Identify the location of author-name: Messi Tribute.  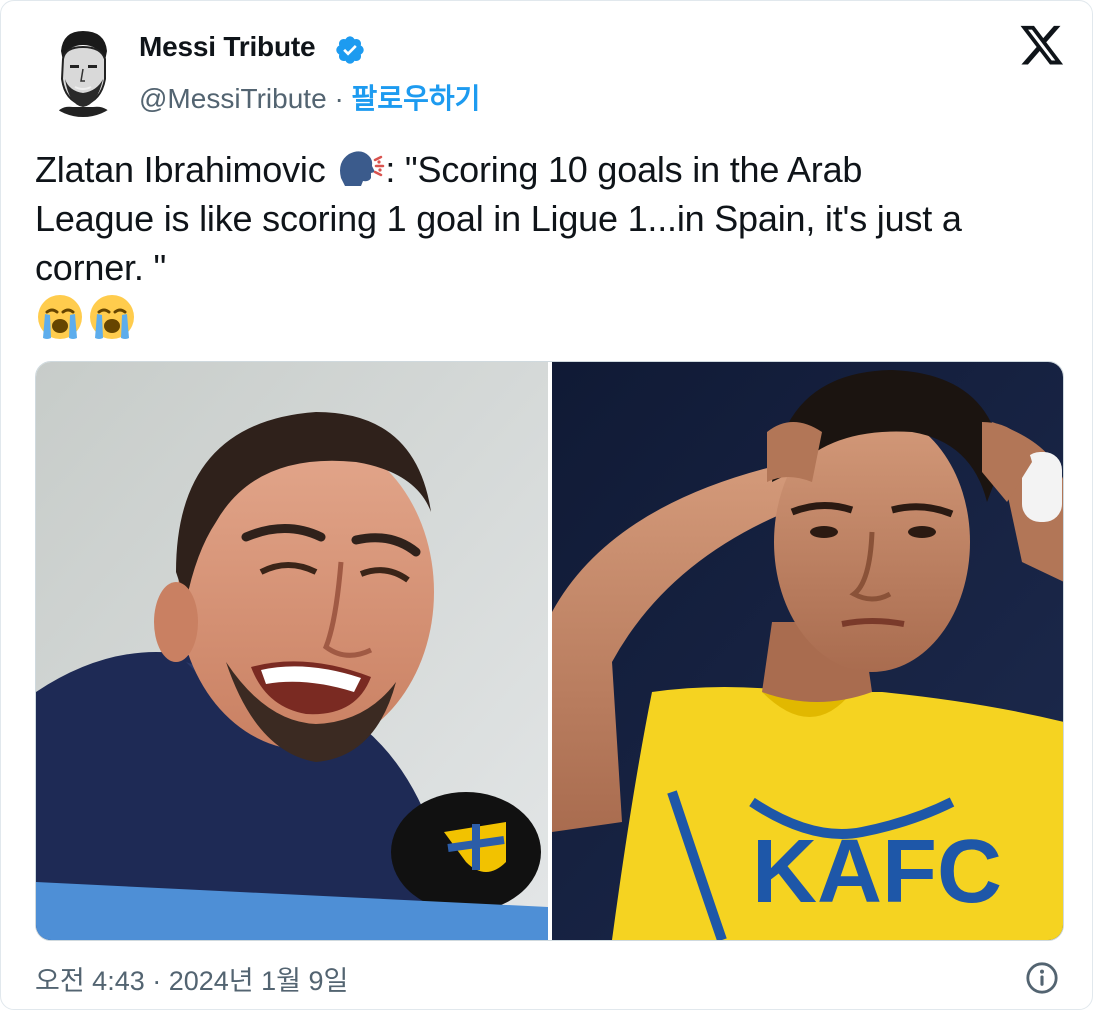
(227, 47).